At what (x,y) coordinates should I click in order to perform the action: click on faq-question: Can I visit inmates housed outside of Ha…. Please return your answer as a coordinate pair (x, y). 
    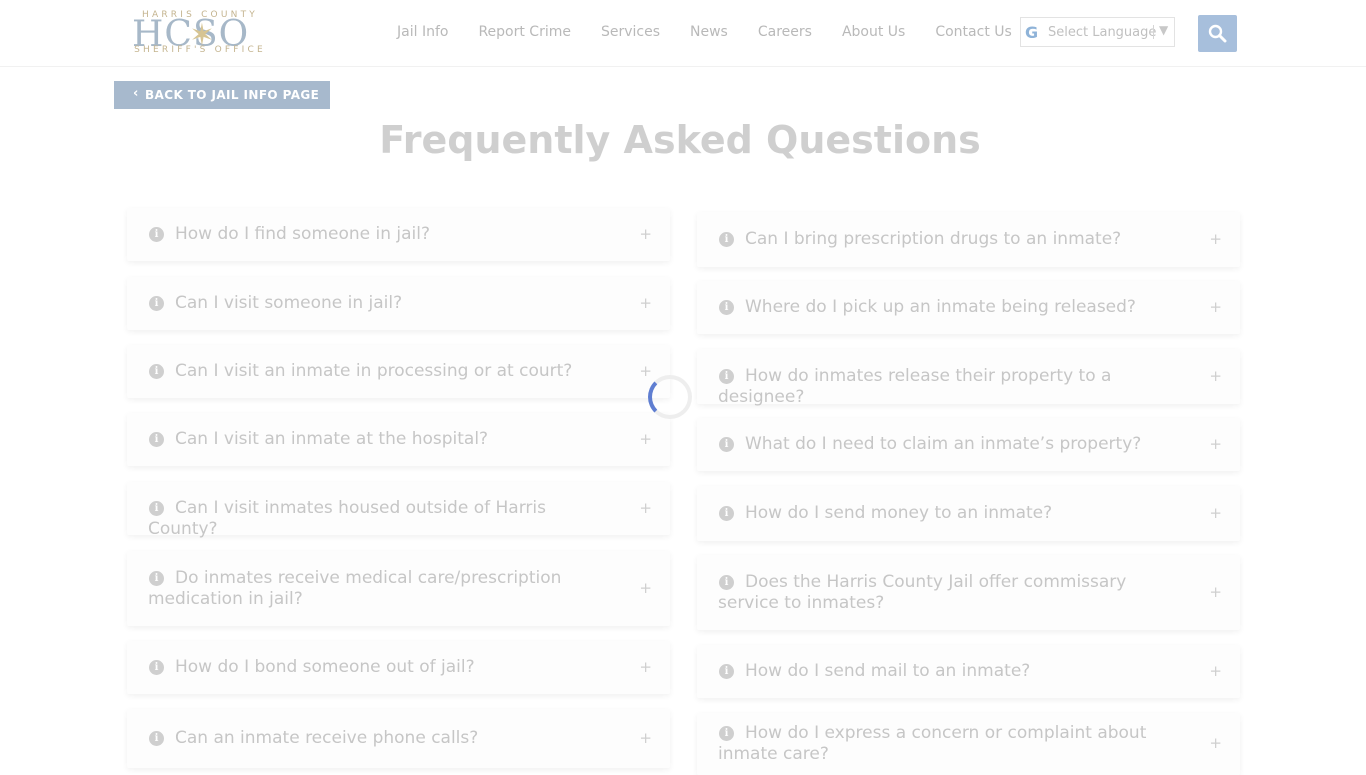
    Looking at the image, I should click on (347, 518).